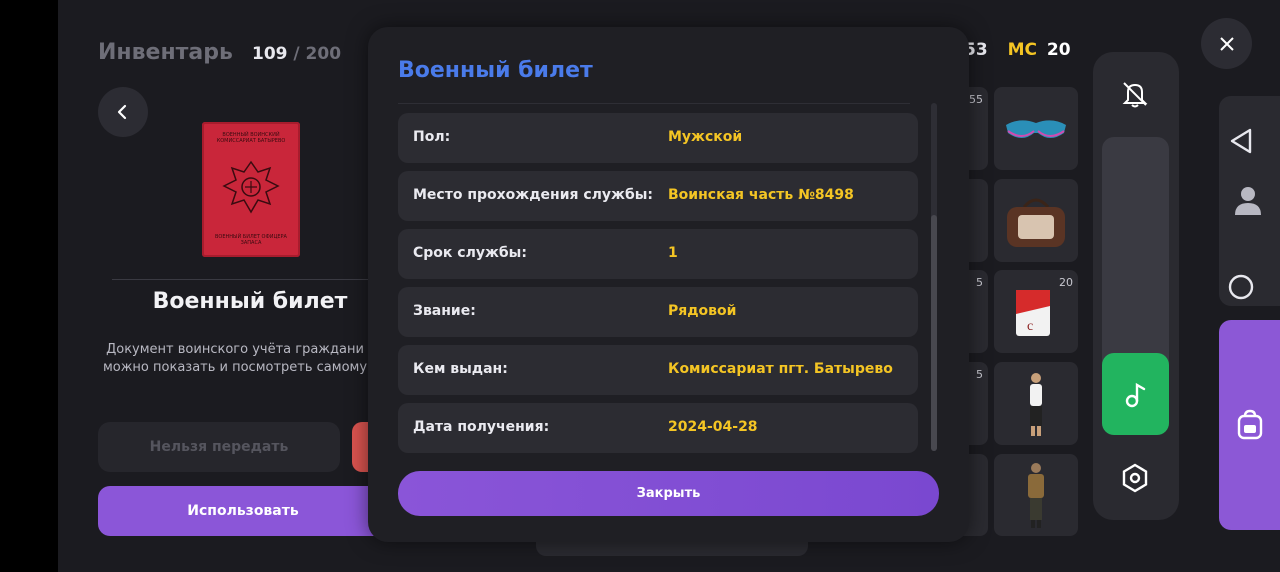 This screenshot has width=1280, height=572. What do you see at coordinates (1058, 50) in the screenshot?
I see `mc-value: 20` at bounding box center [1058, 50].